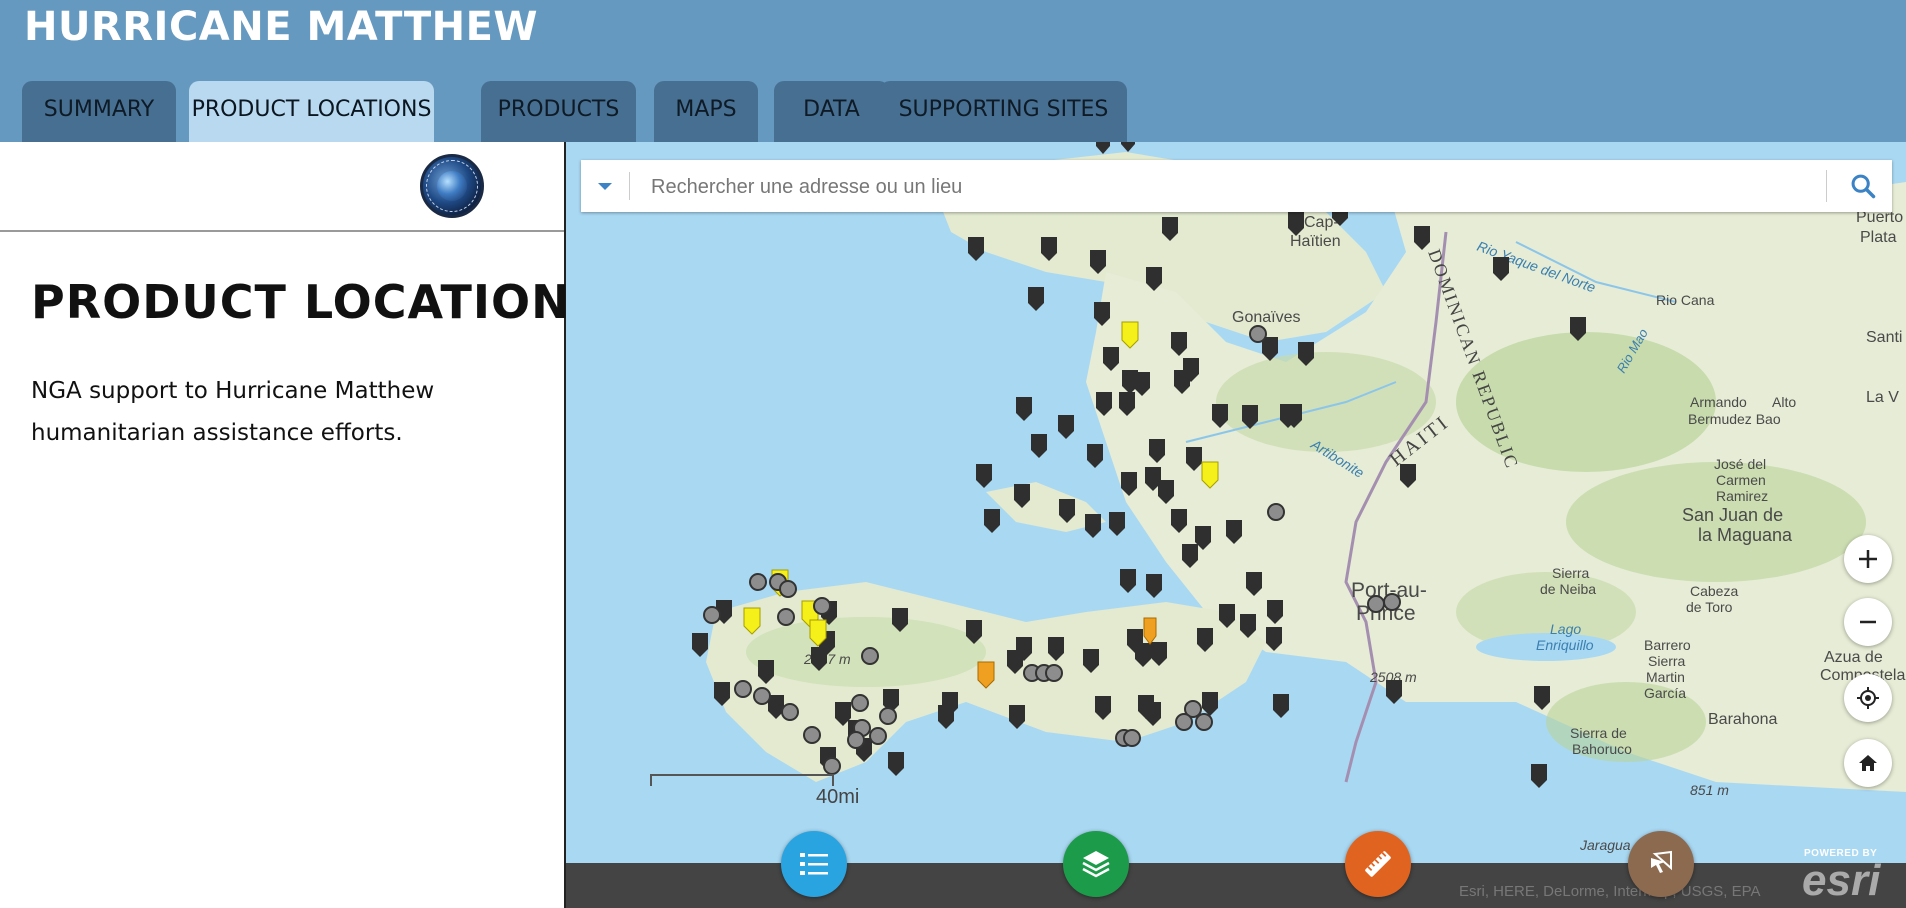  What do you see at coordinates (1718, 402) in the screenshot?
I see `map-label: Armando` at bounding box center [1718, 402].